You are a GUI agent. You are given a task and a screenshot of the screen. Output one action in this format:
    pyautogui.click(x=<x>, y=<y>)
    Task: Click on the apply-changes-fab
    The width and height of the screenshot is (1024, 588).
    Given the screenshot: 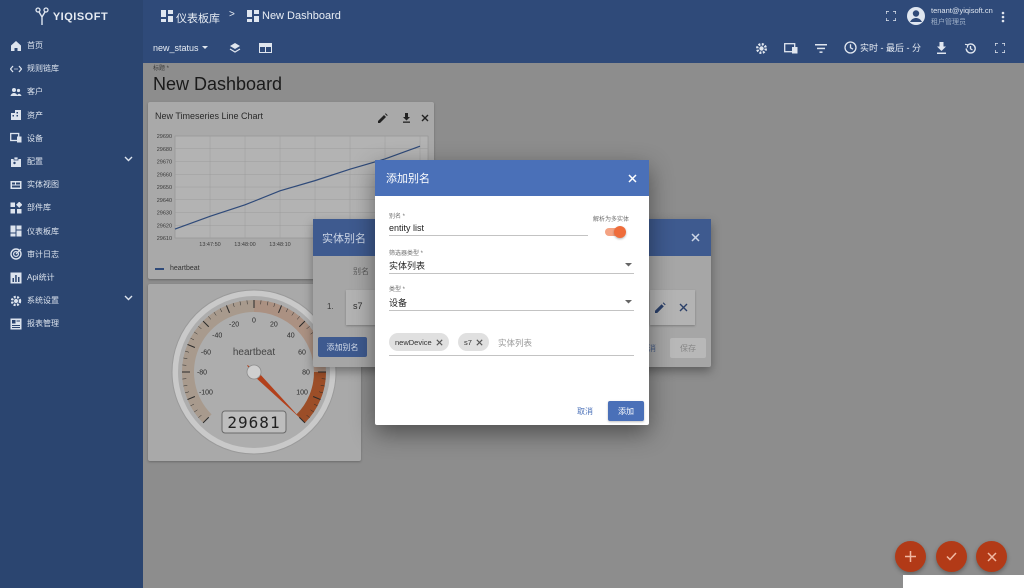 What is the action you would take?
    pyautogui.click(x=951, y=556)
    